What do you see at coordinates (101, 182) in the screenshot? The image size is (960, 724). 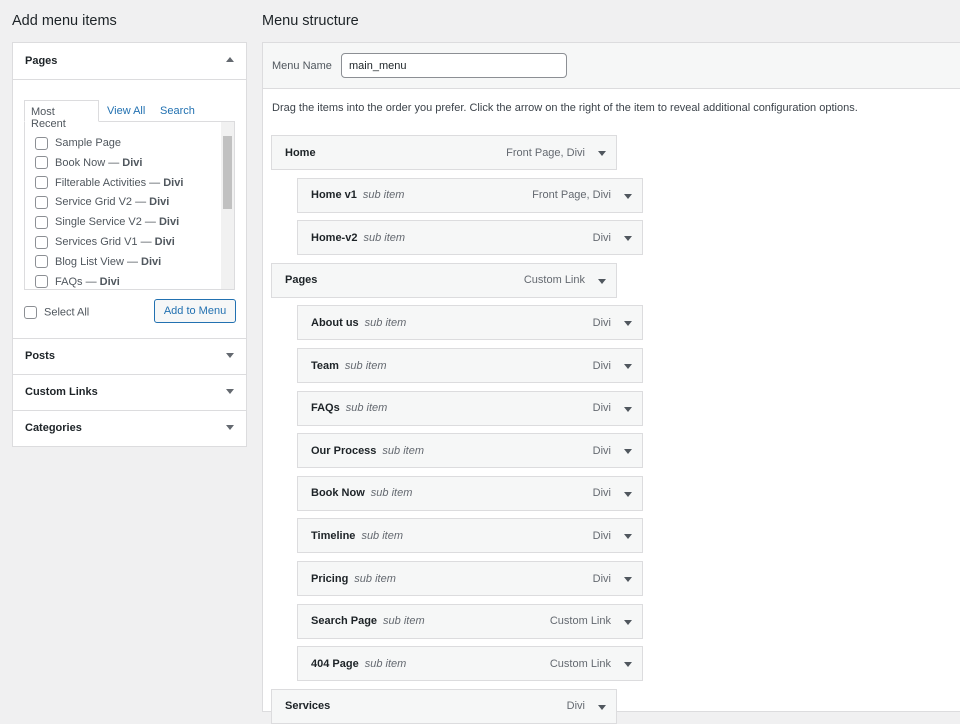 I see `page-name: Filterable Activities` at bounding box center [101, 182].